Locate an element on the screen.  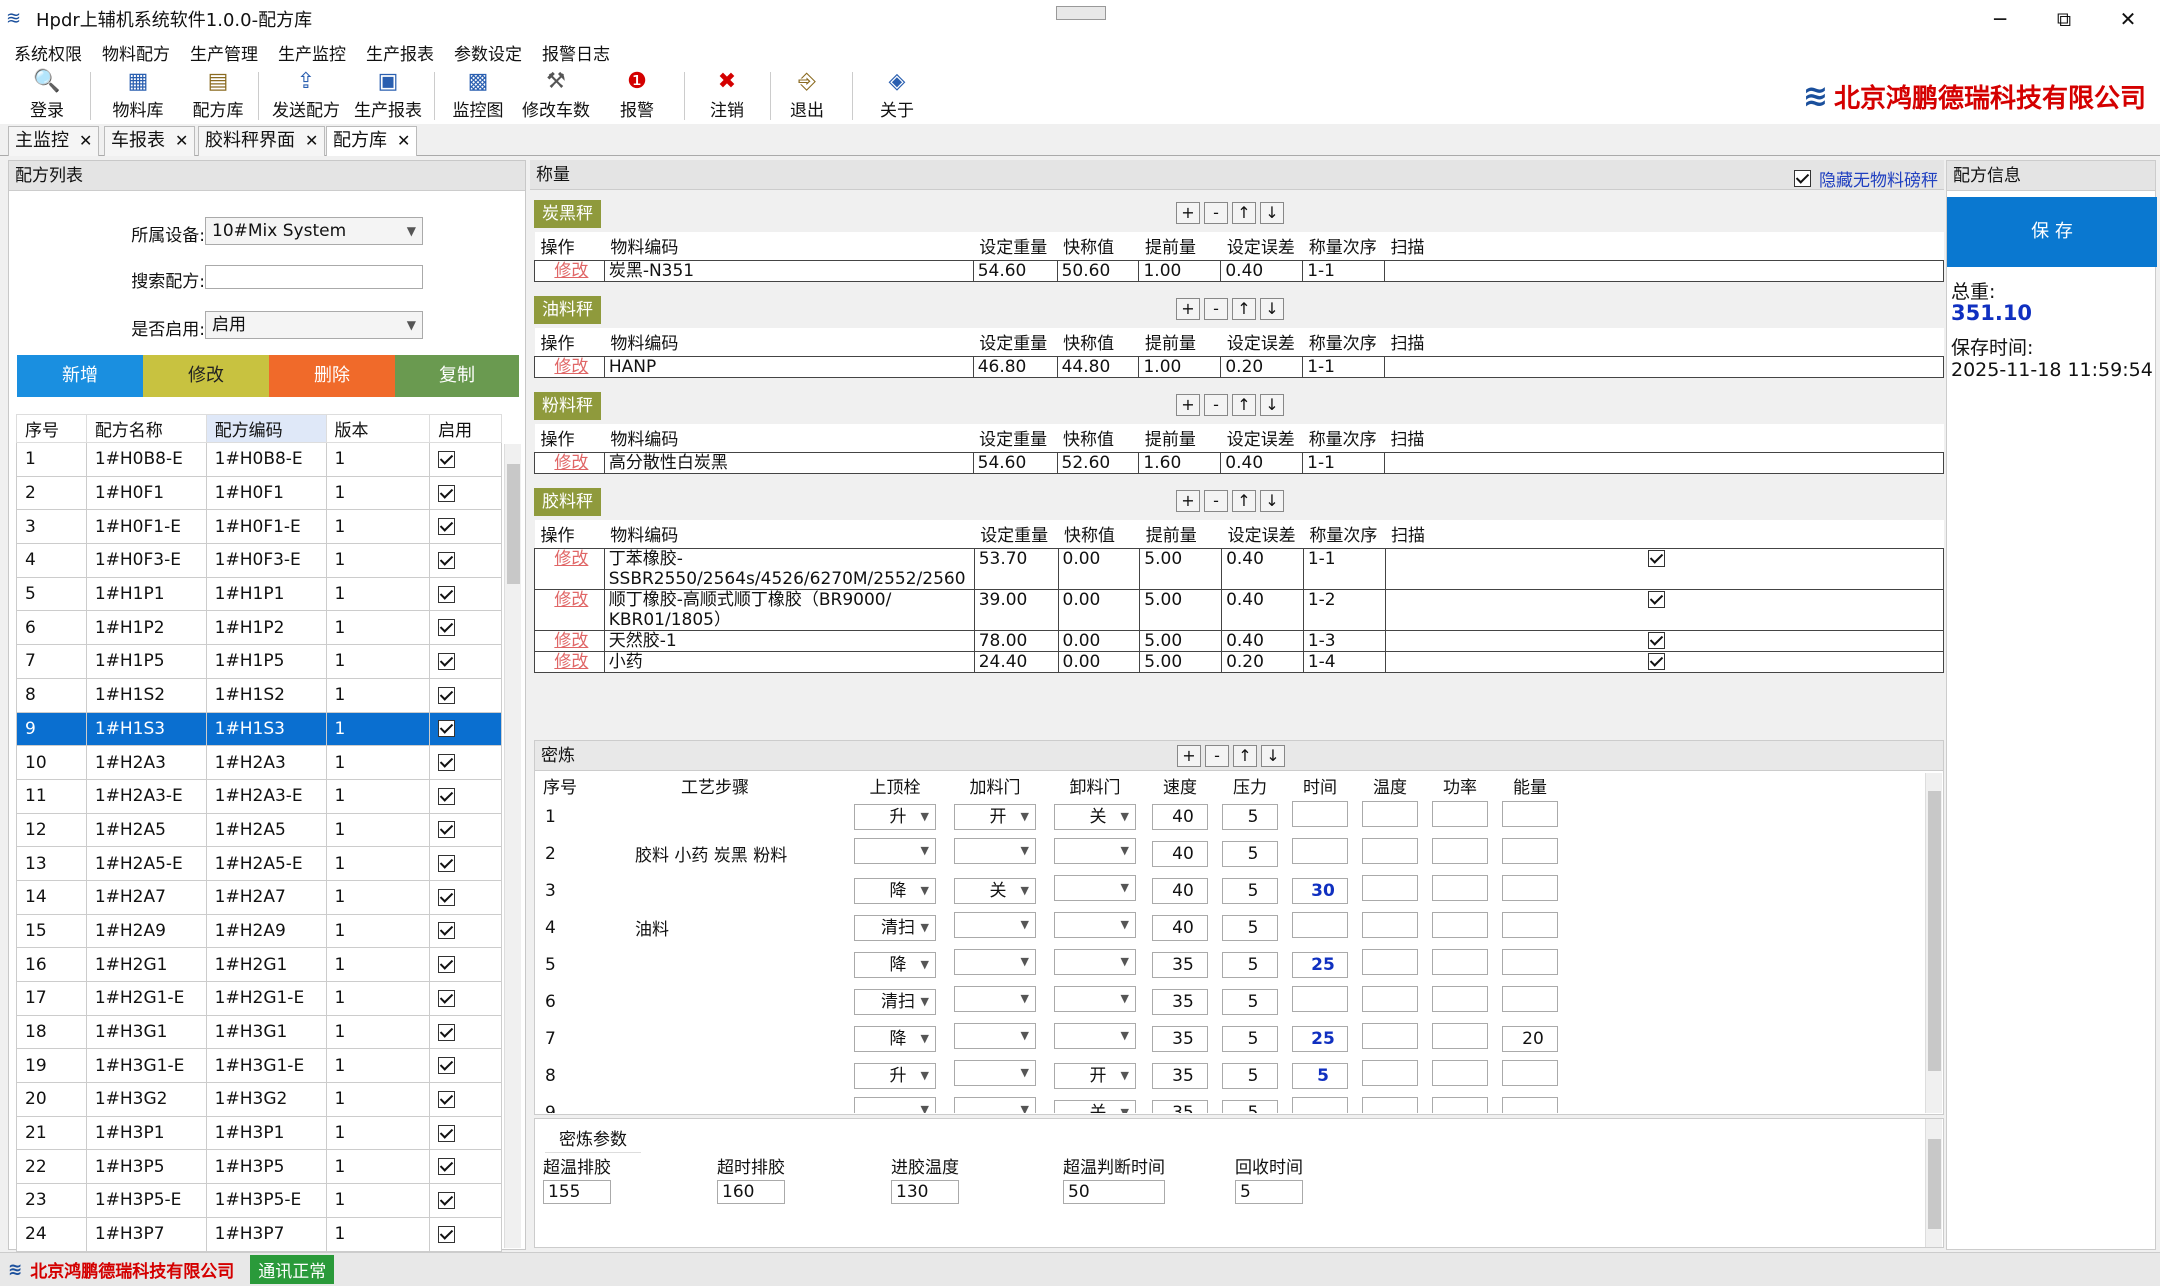
param-feed-temp-input: 130 is located at coordinates (925, 1192).